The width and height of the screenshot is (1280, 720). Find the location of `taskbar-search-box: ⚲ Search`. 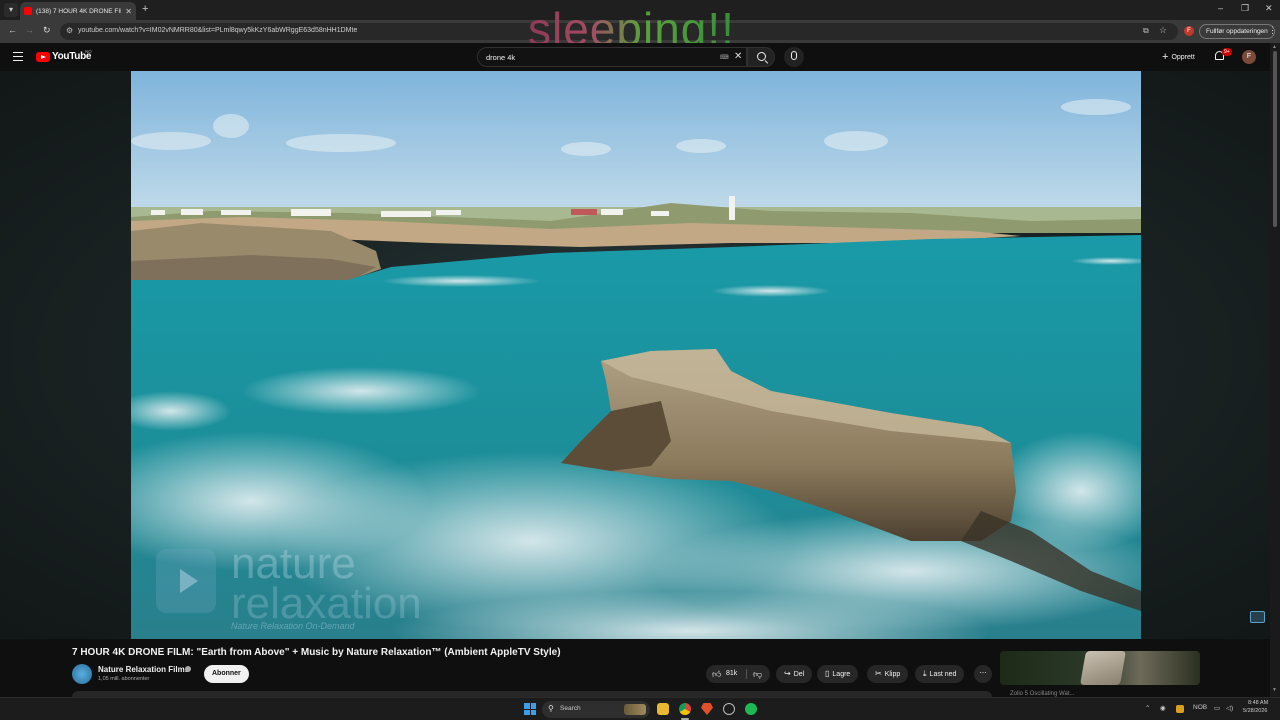

taskbar-search-box: ⚲ Search is located at coordinates (596, 709).